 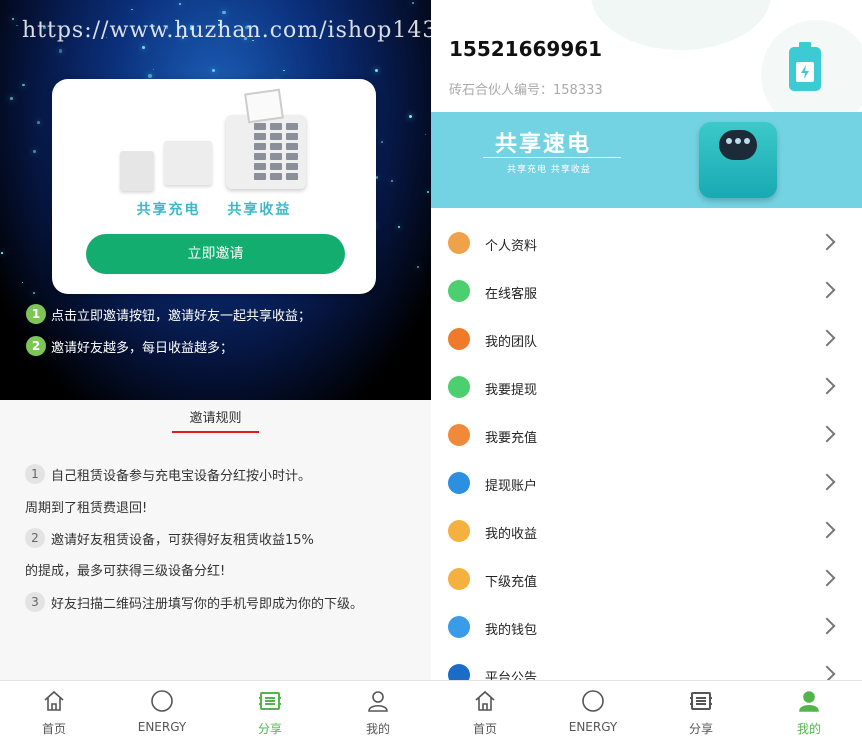 What do you see at coordinates (459, 339) in the screenshot?
I see `team-icon` at bounding box center [459, 339].